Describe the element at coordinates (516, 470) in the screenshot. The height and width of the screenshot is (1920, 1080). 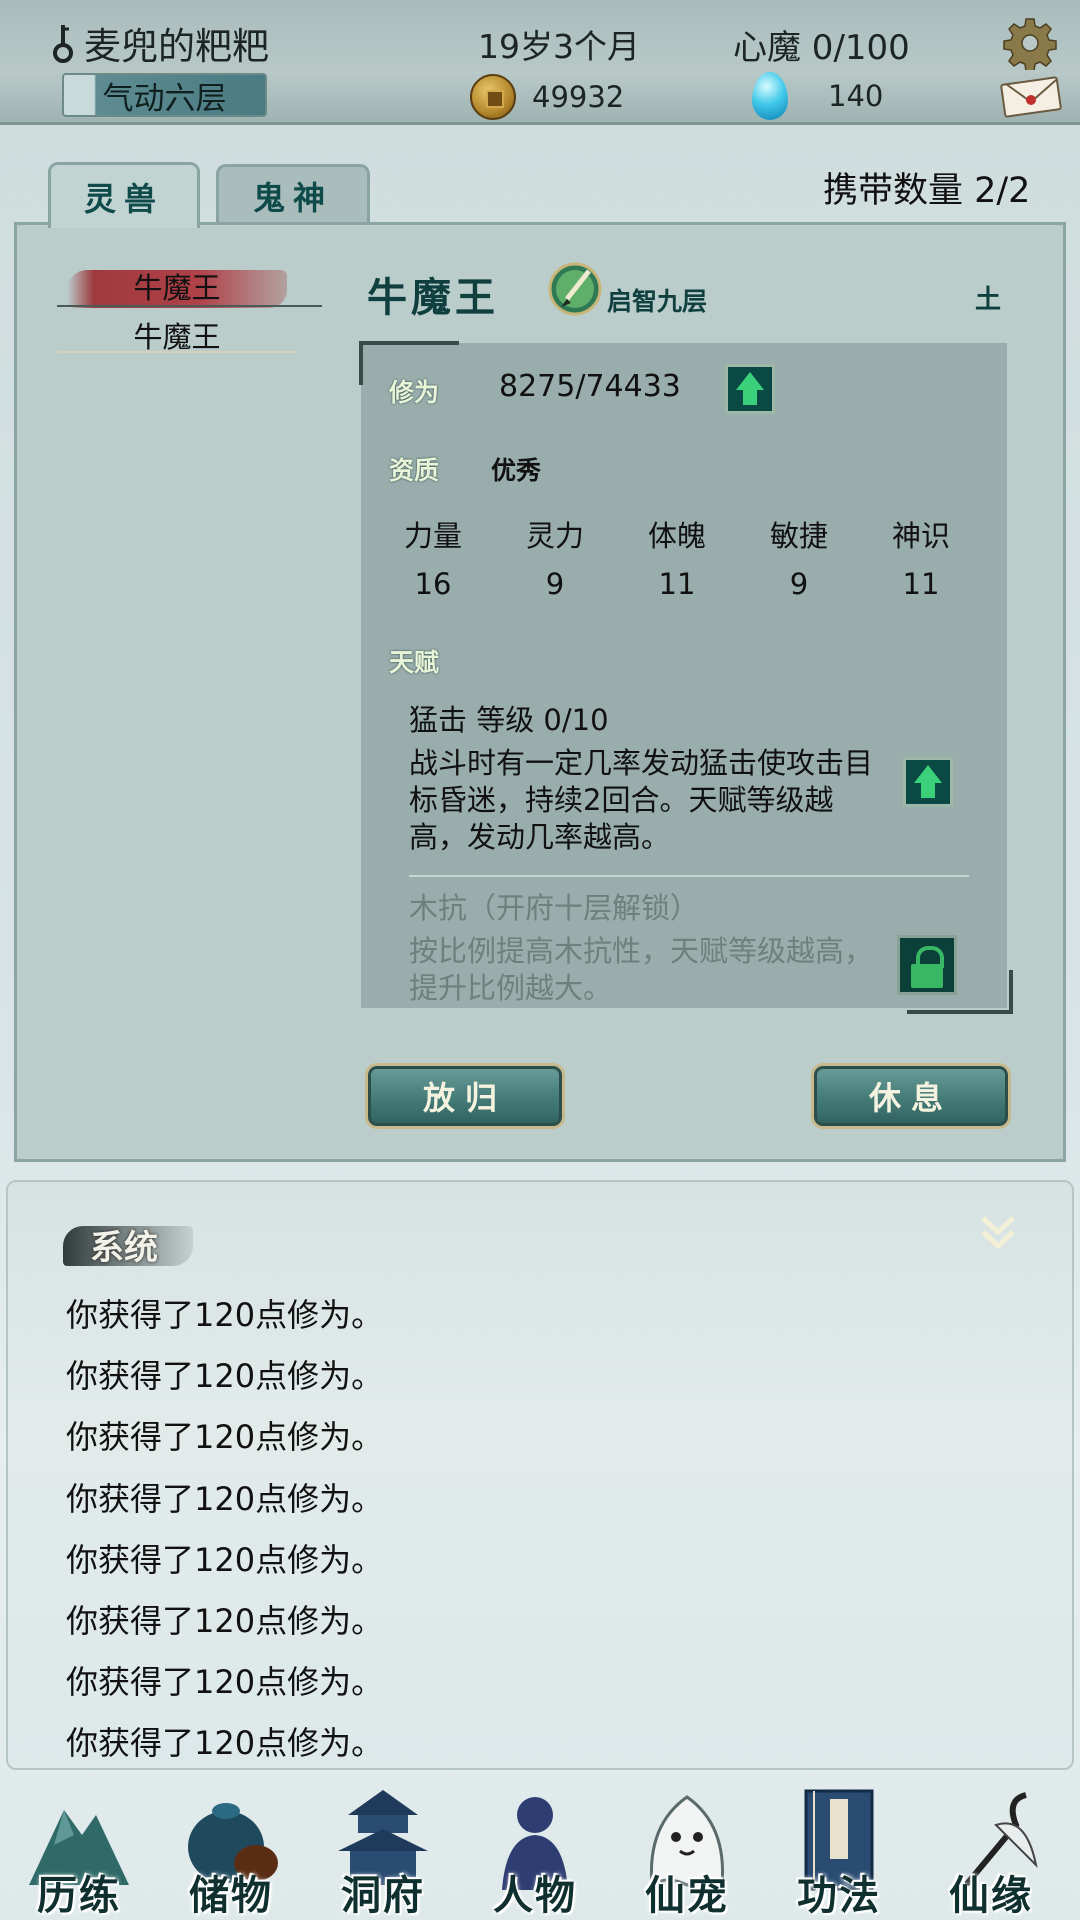
I see `aptitude-value: 优秀` at that location.